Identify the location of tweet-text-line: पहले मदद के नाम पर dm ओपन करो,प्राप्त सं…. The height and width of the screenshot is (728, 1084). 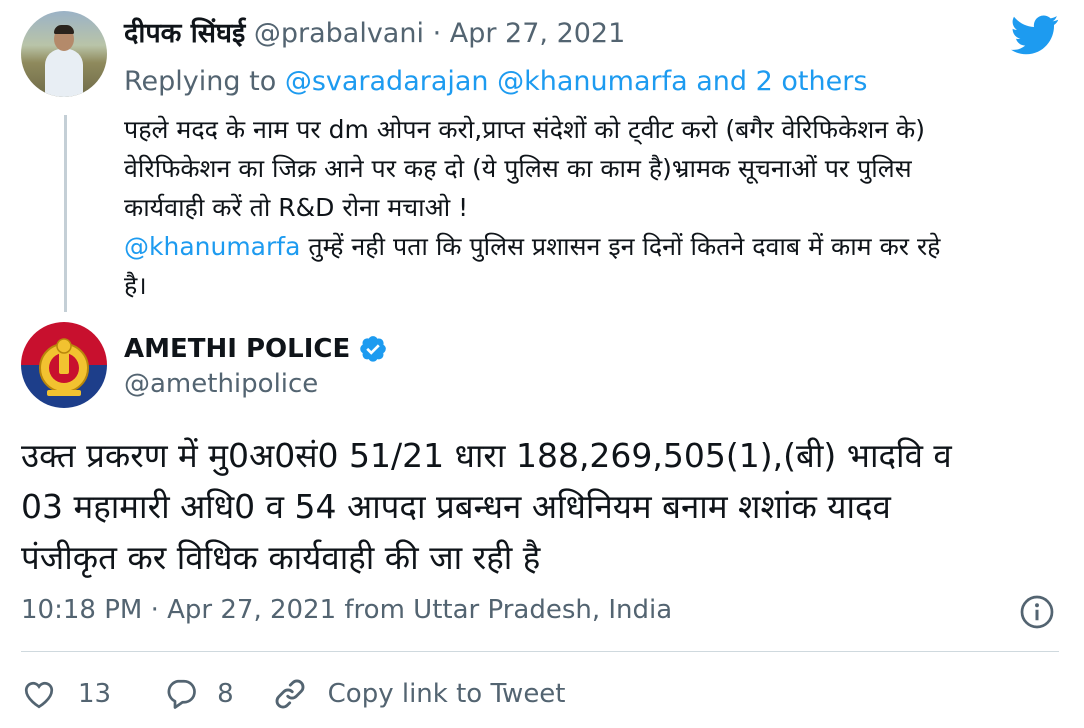
(524, 129).